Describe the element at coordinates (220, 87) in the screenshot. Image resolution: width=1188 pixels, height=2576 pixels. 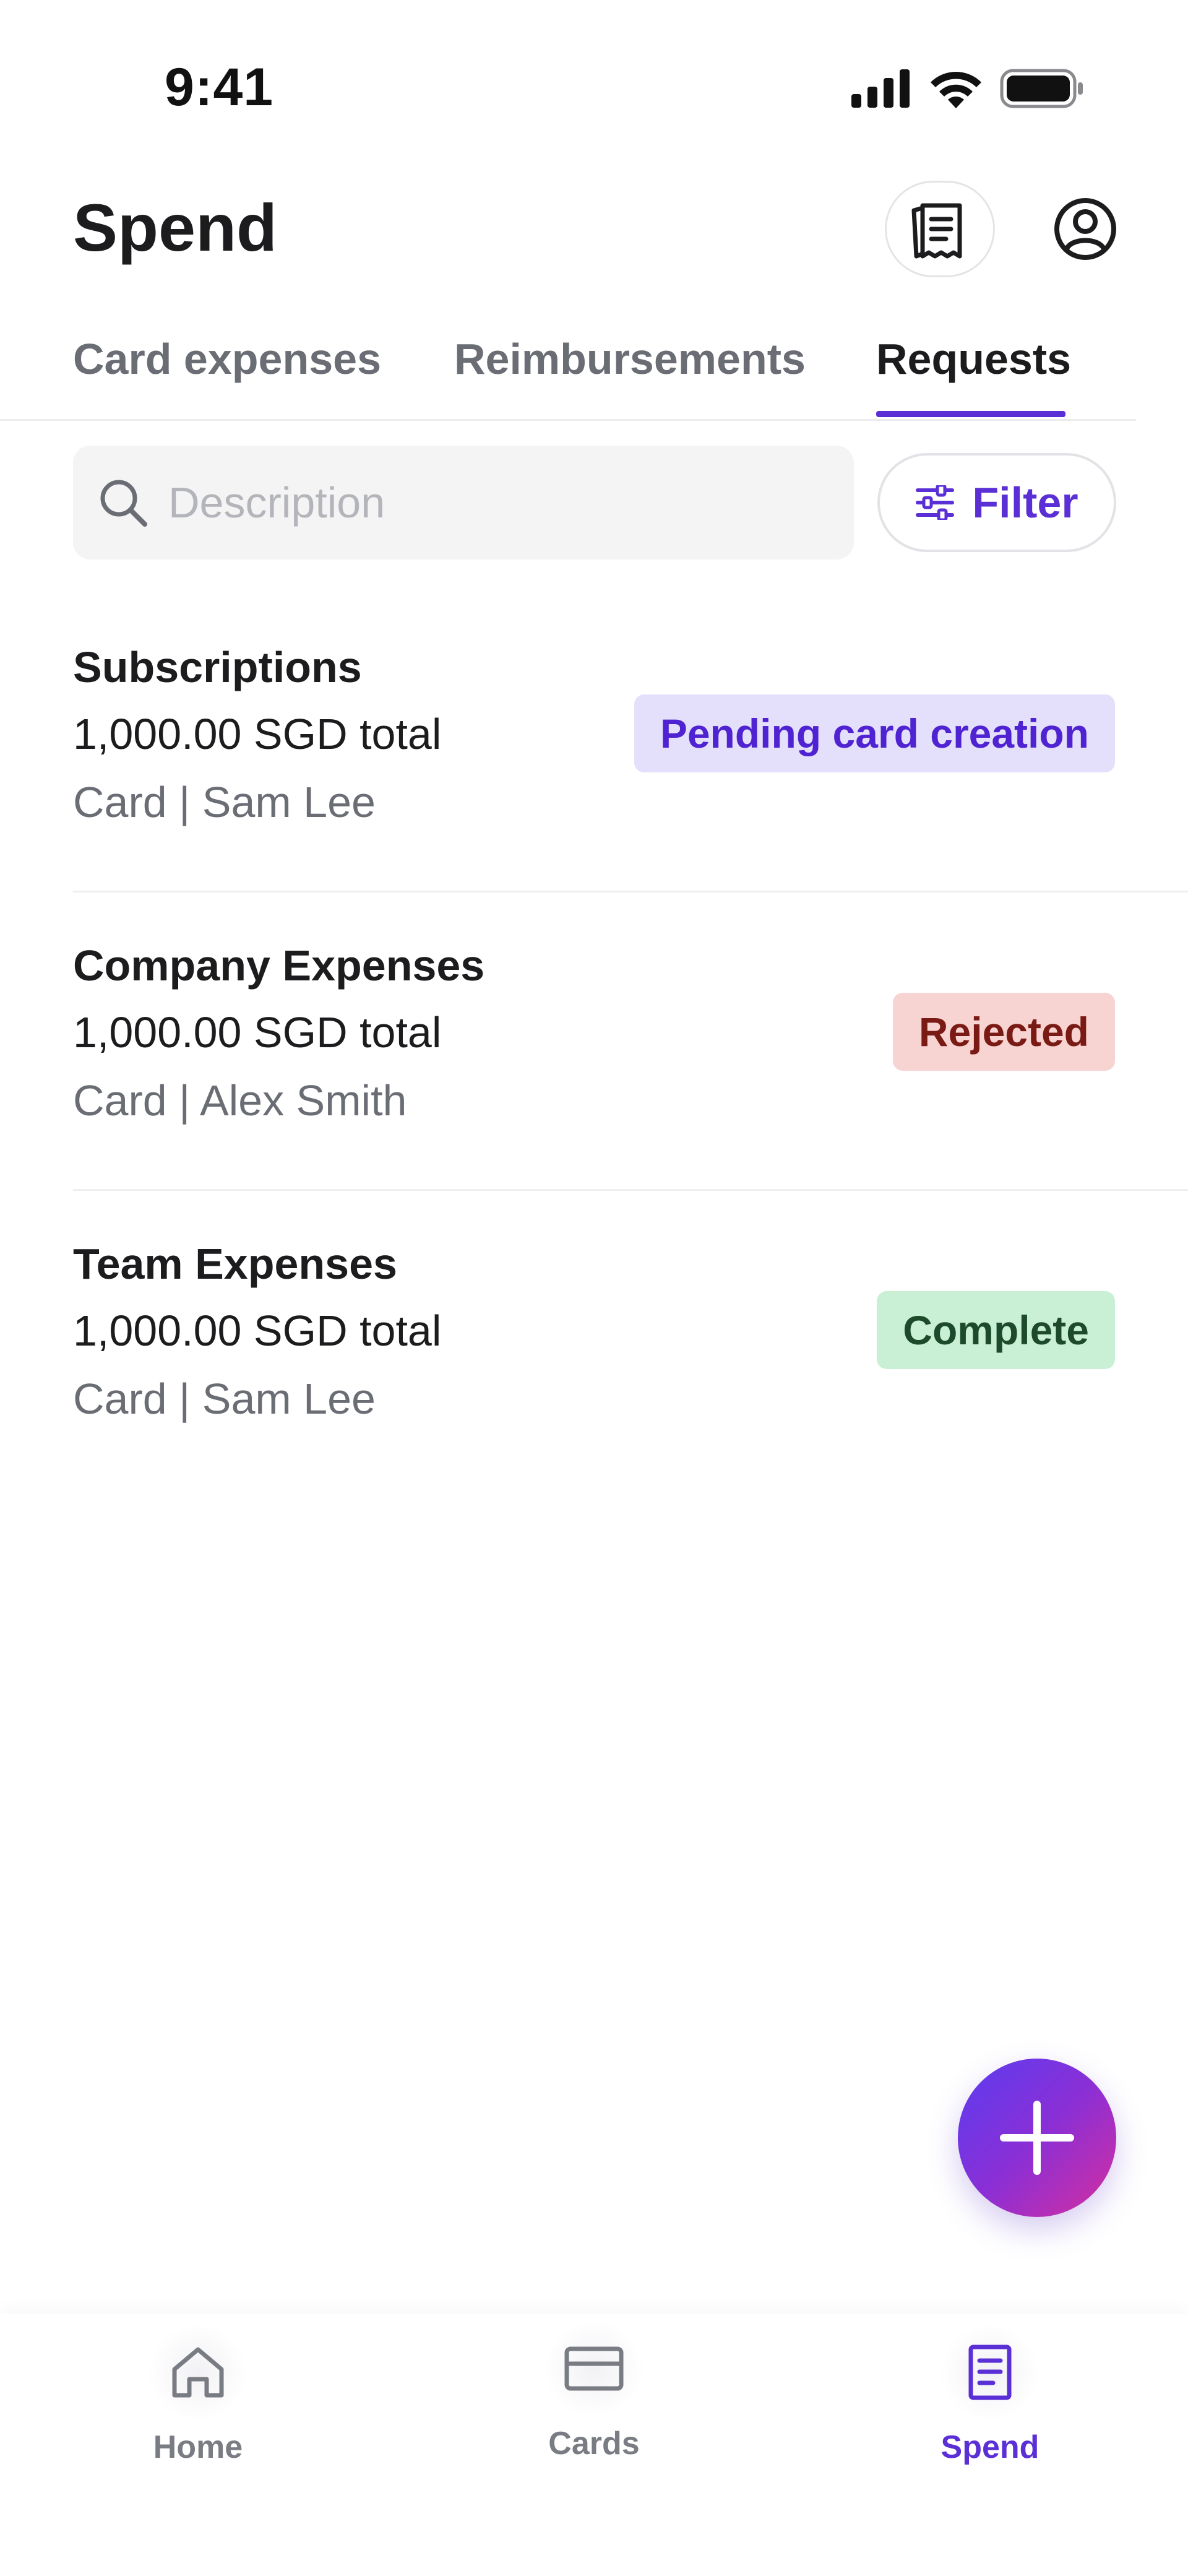
I see `status-time: 9:41` at that location.